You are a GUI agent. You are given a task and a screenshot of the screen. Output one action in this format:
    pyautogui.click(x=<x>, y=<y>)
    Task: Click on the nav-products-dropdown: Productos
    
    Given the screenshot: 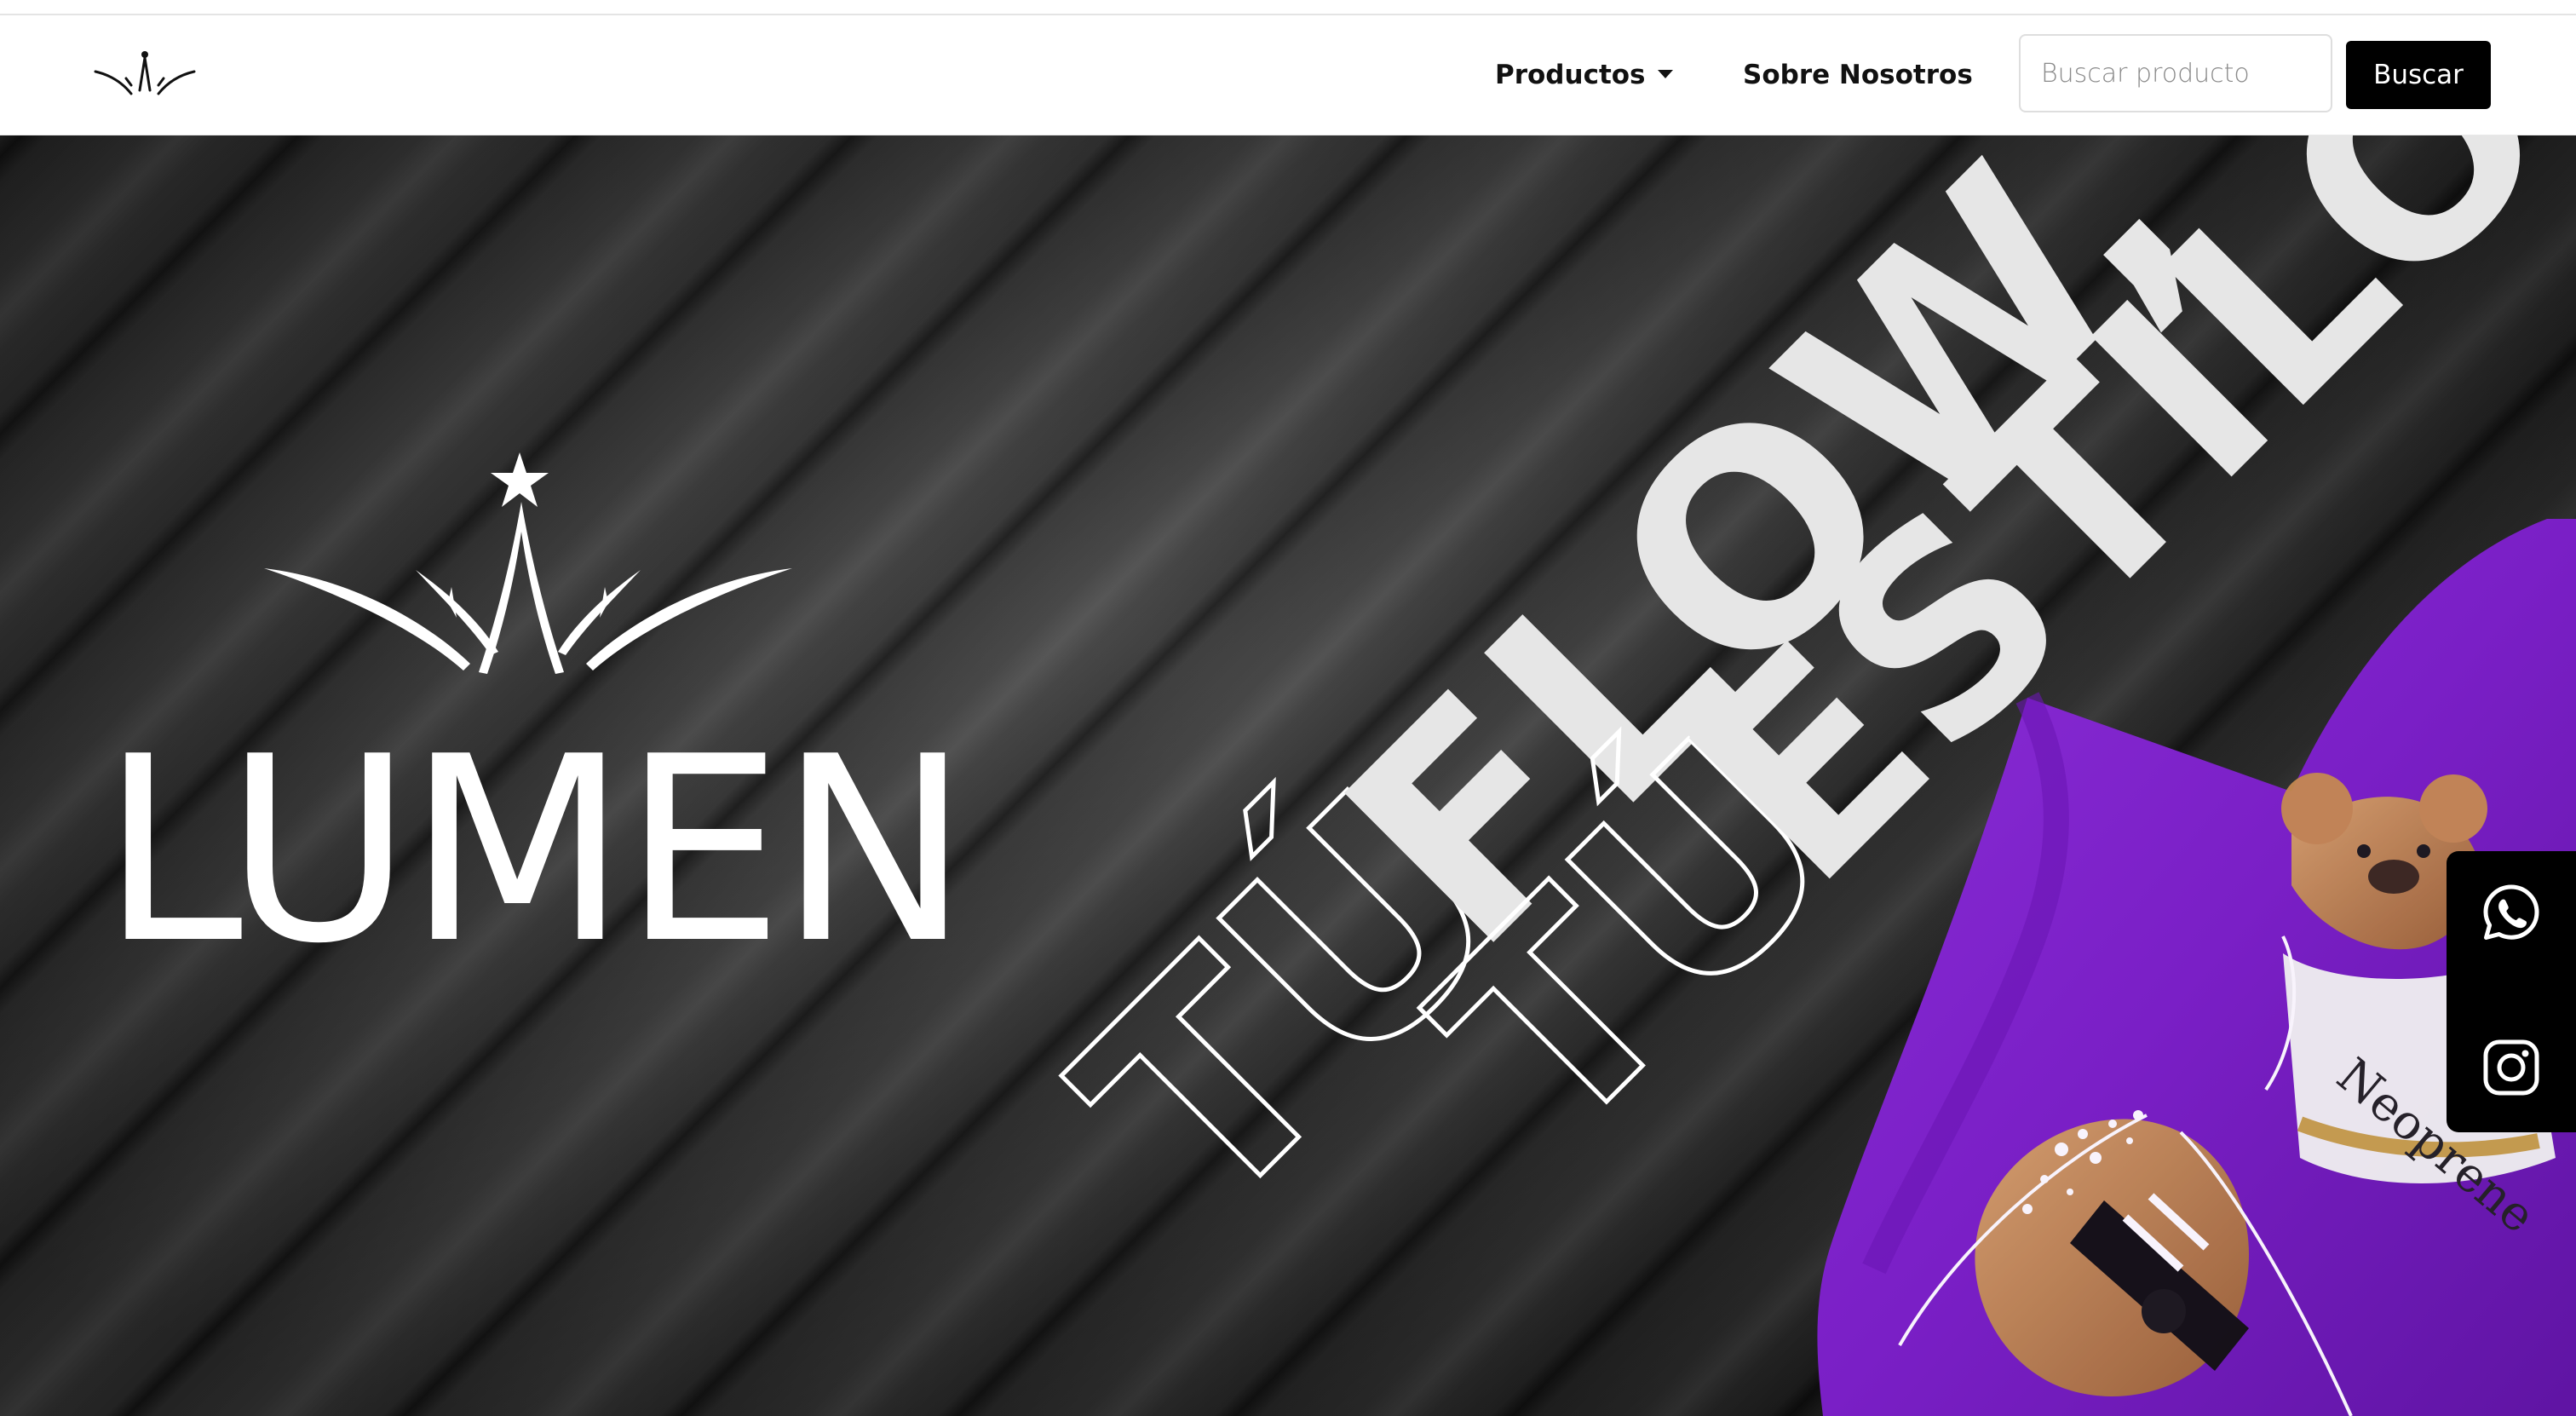 What is the action you would take?
    pyautogui.click(x=1584, y=75)
    